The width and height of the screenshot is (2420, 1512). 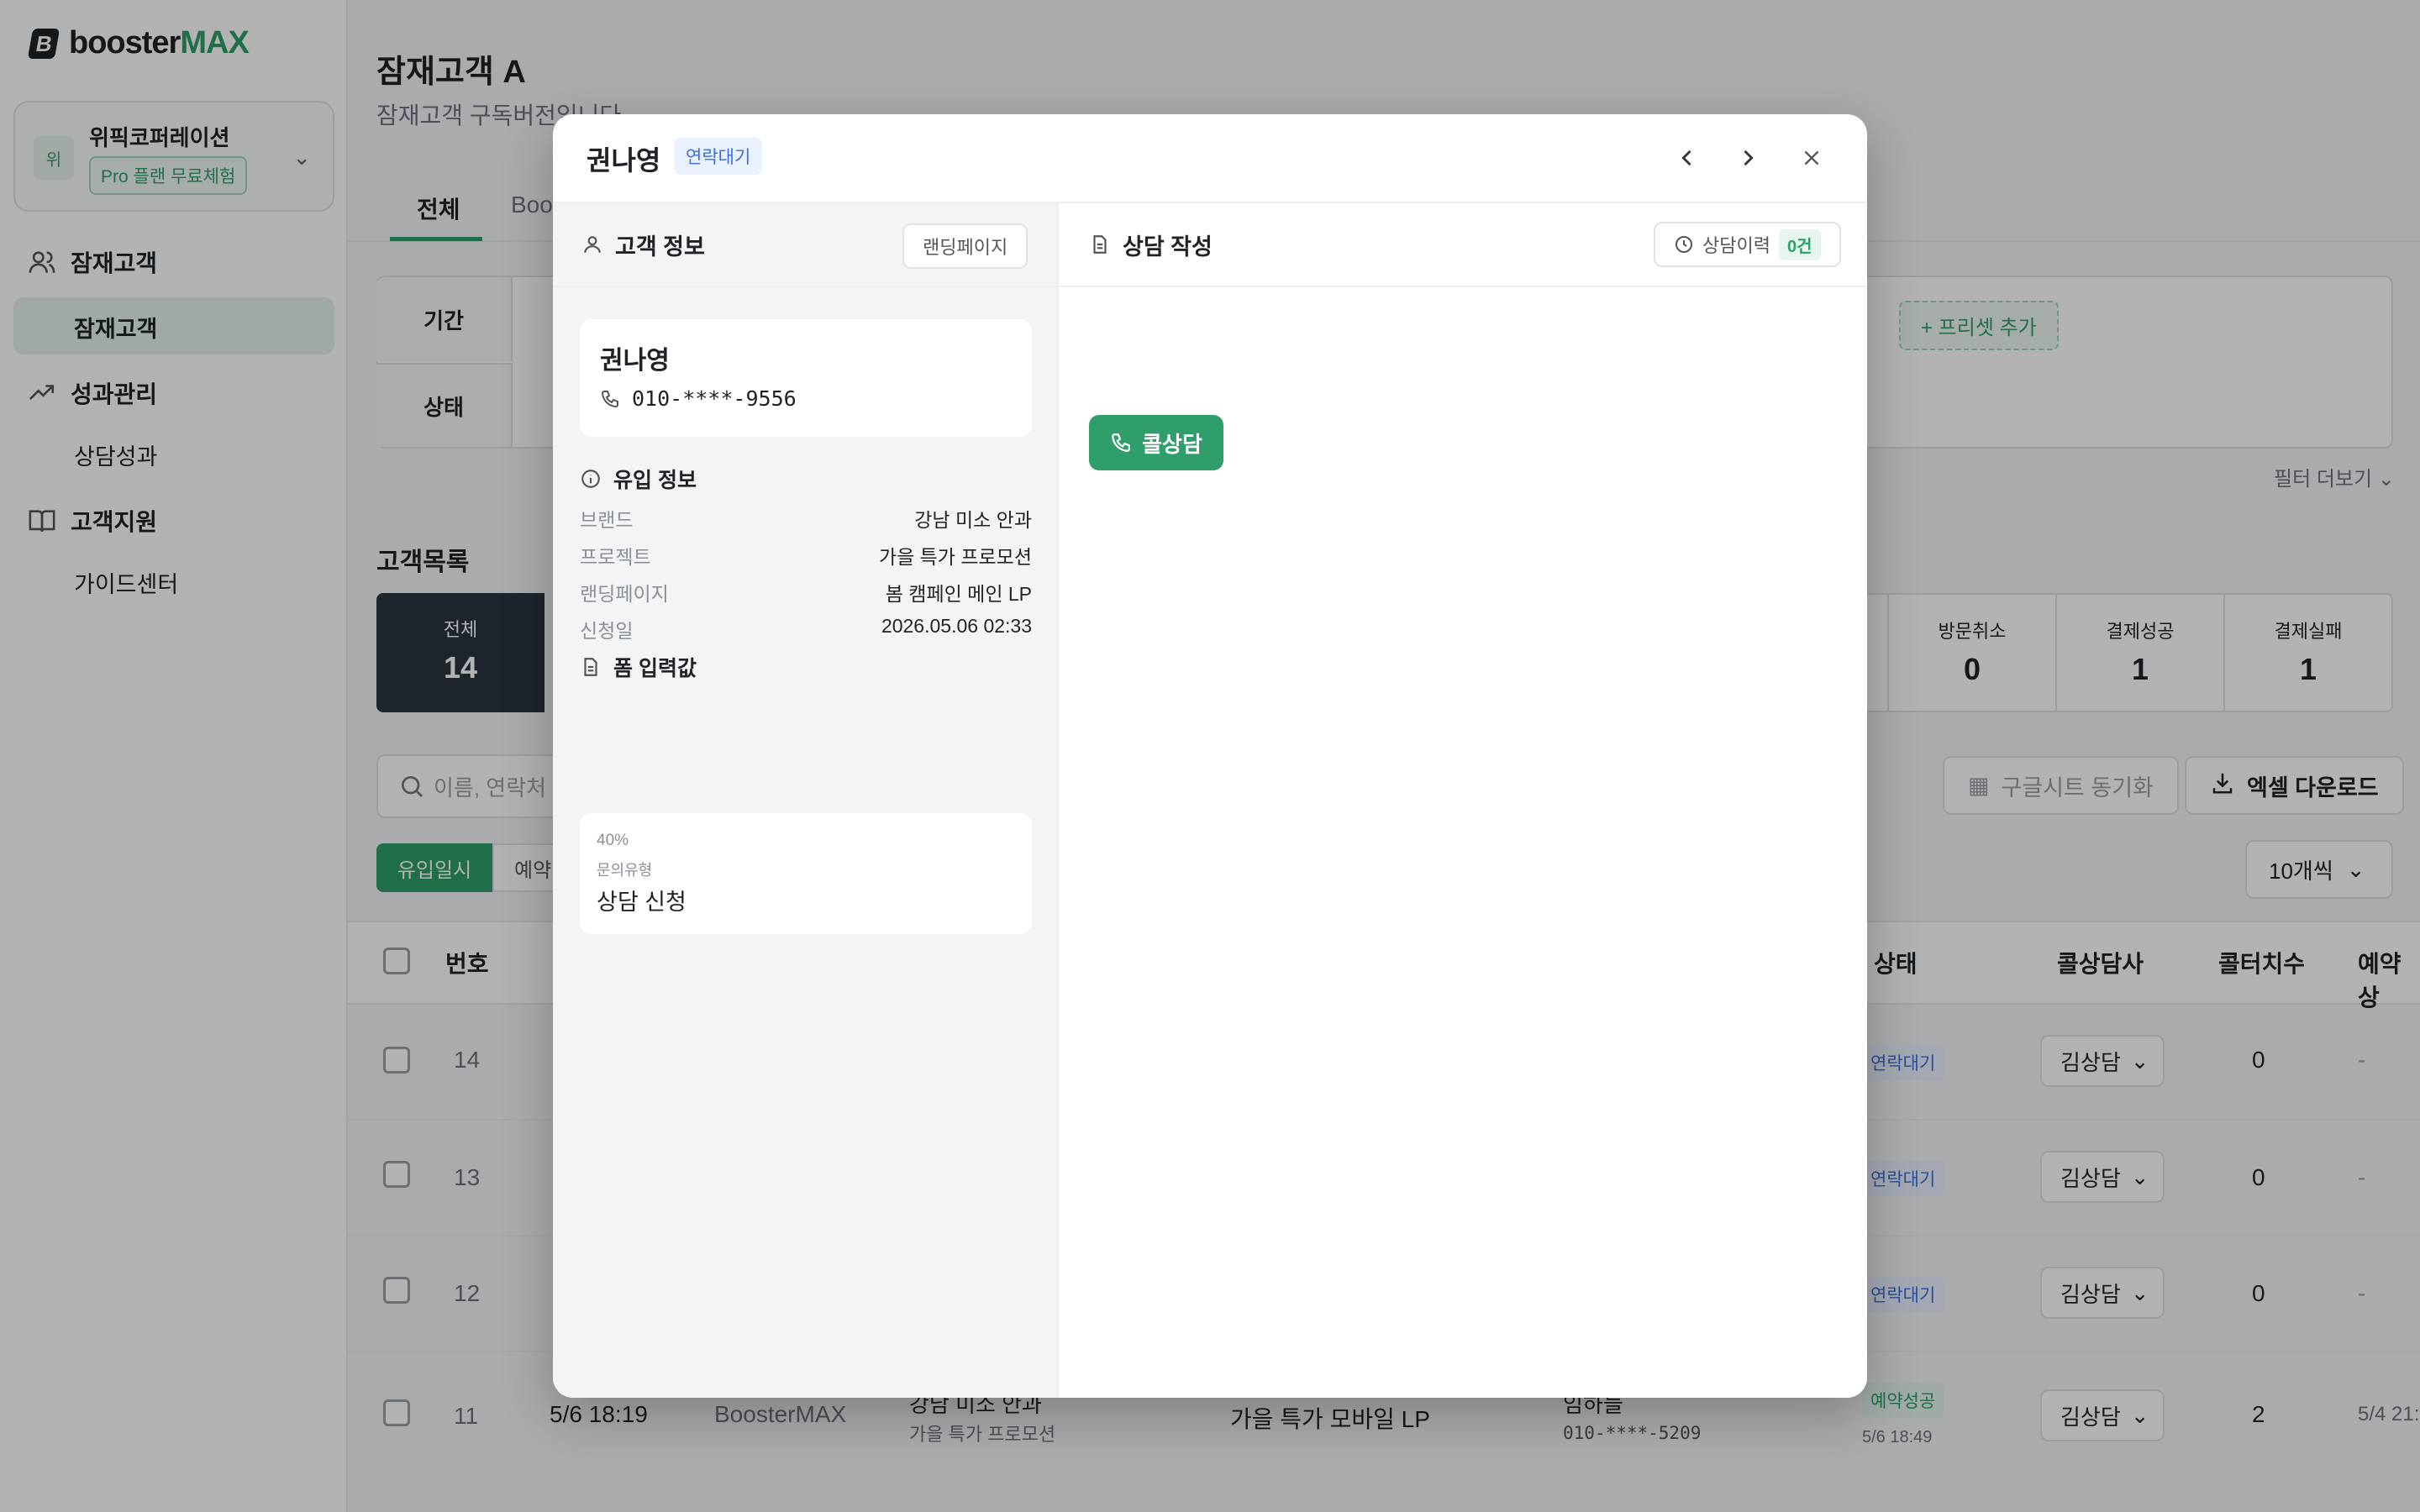 What do you see at coordinates (957, 626) in the screenshot?
I see `inflow-value: 2026.05.06 02:33` at bounding box center [957, 626].